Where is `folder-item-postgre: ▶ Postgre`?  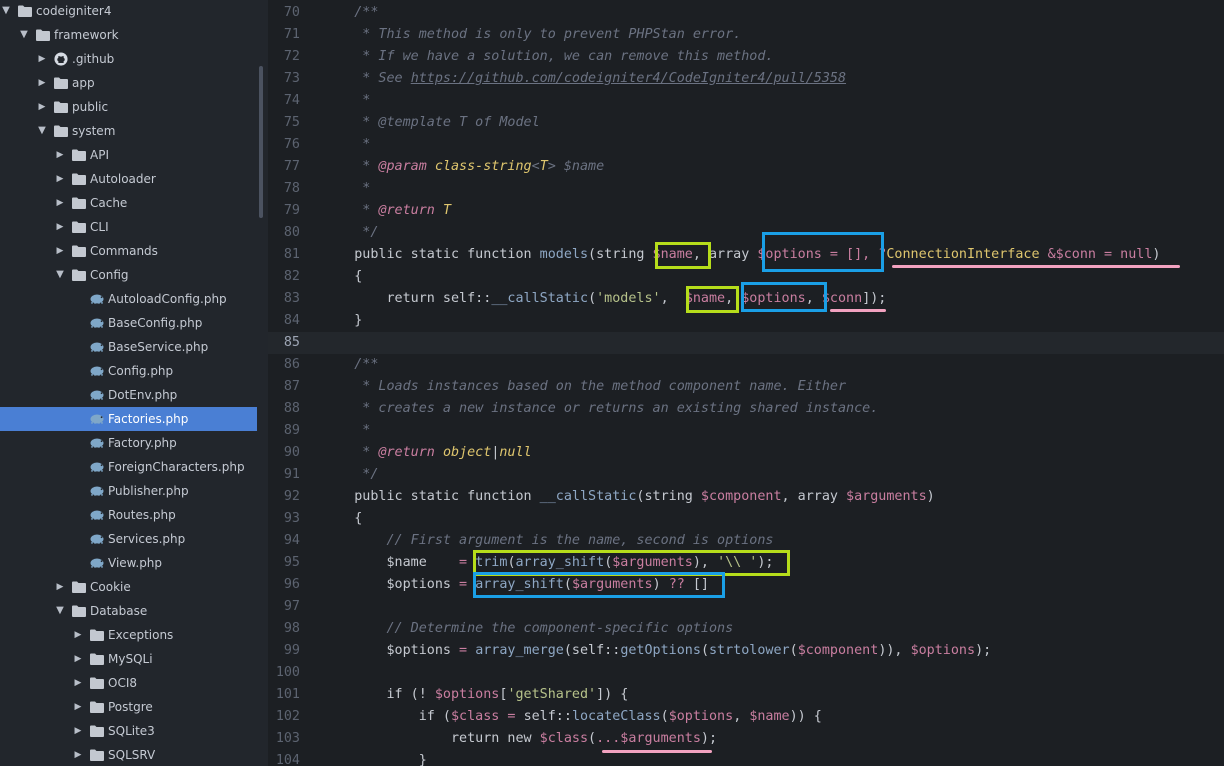 folder-item-postgre: ▶ Postgre is located at coordinates (128, 707).